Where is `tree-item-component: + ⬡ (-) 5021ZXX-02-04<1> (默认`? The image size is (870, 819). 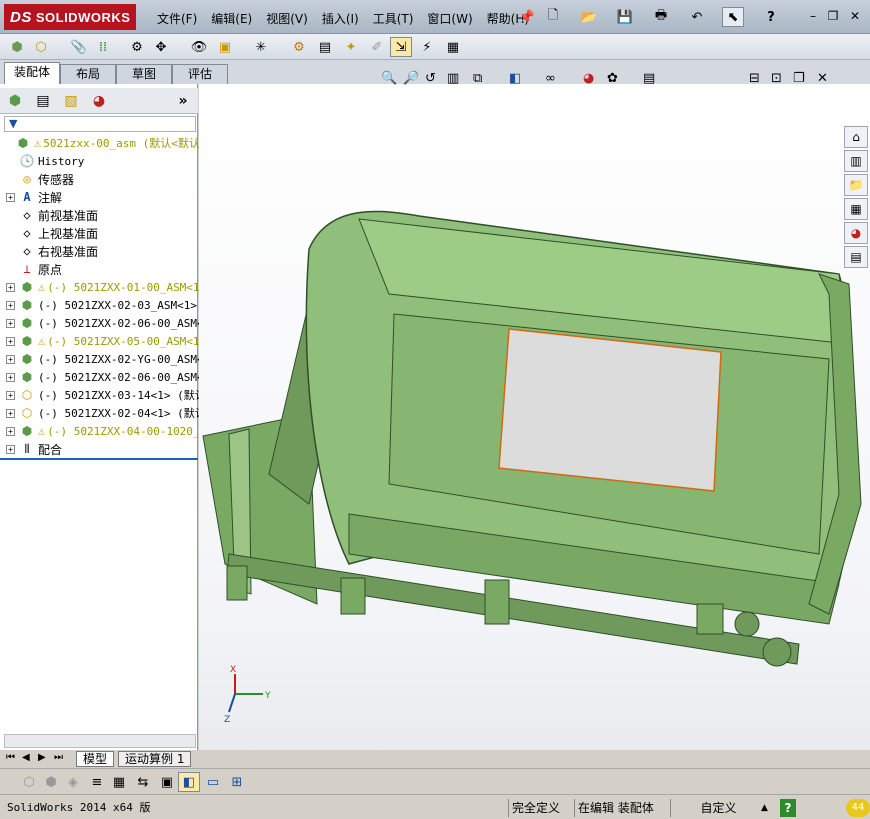 tree-item-component: + ⬡ (-) 5021ZXX-02-04<1> (默认 is located at coordinates (103, 413).